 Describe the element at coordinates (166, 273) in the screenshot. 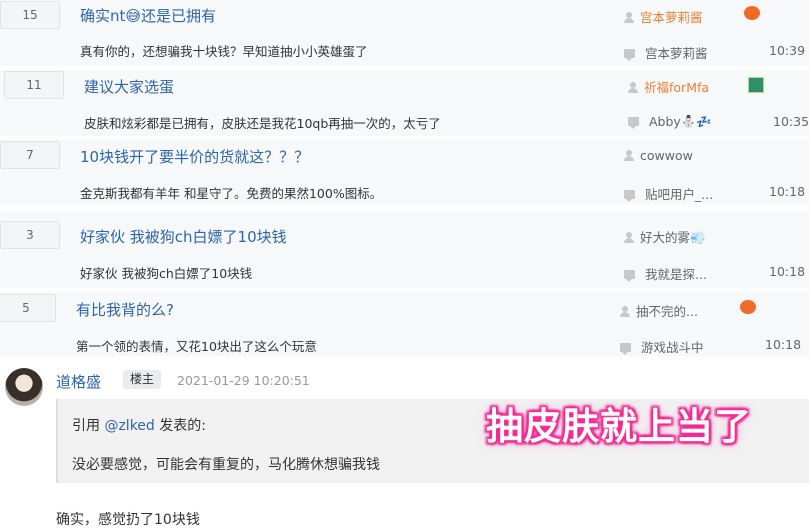

I see `thread-preview: 好家伙 我被狗ch白嫖了10块钱` at that location.